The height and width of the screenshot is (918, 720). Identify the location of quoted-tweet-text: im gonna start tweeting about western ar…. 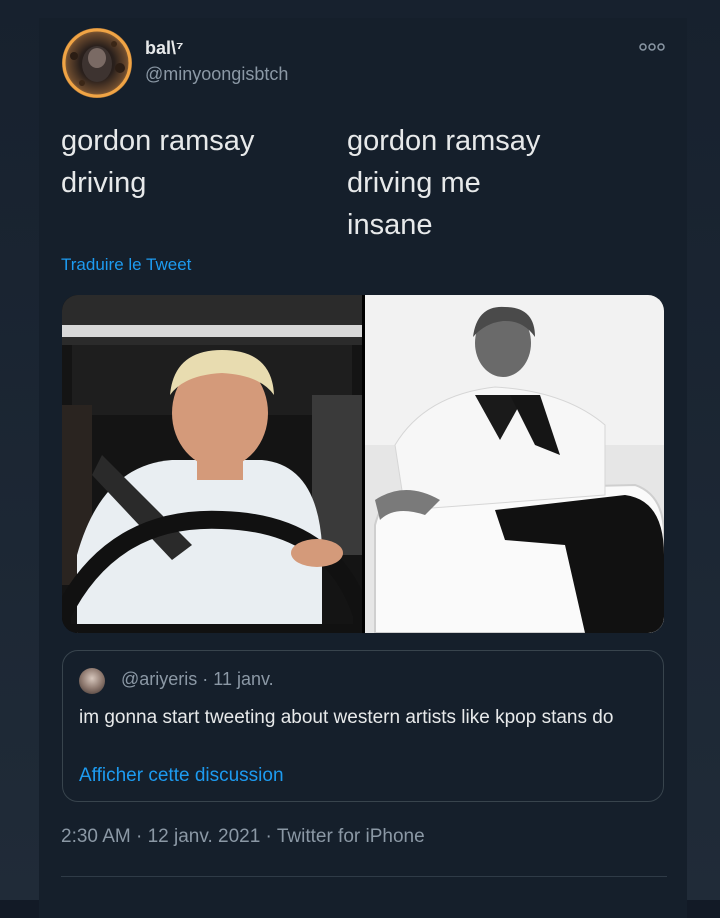
(346, 717).